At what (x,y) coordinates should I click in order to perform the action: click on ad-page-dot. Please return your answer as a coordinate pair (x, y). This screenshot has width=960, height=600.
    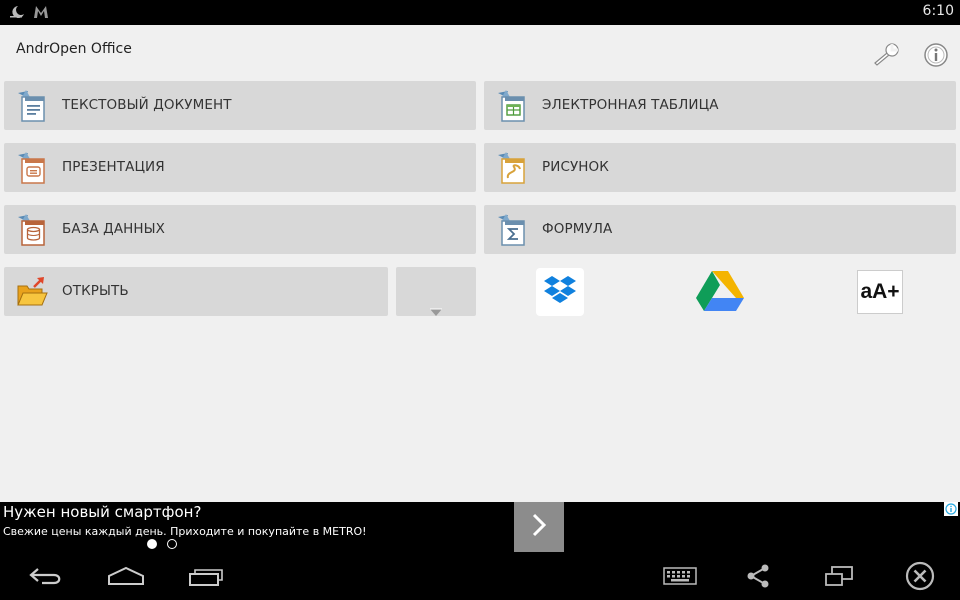
    Looking at the image, I should click on (172, 544).